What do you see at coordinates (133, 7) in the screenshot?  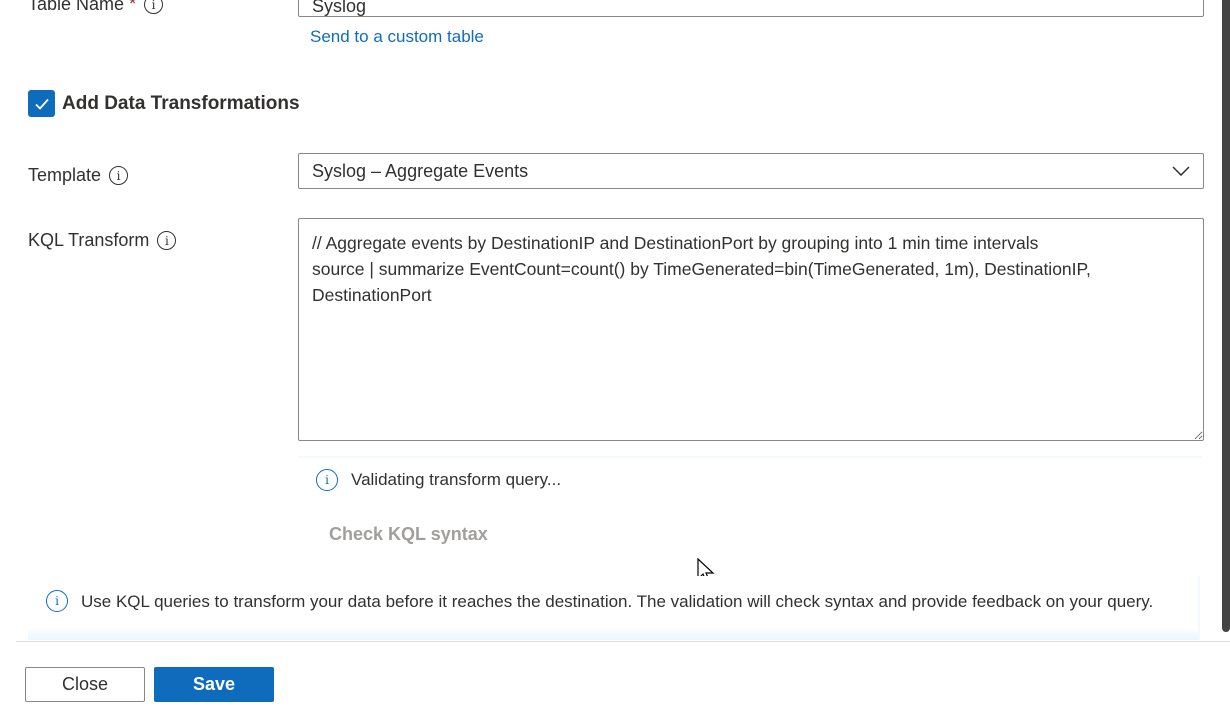 I see `required-mark: *` at bounding box center [133, 7].